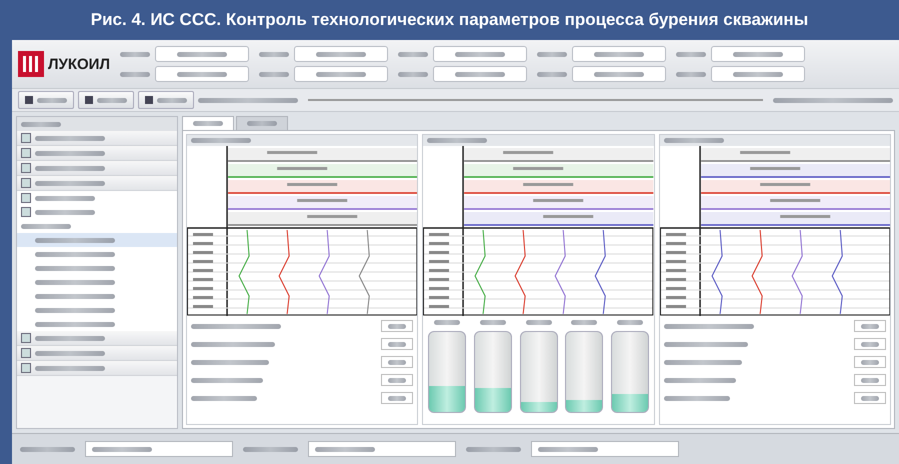 Image resolution: width=899 pixels, height=464 pixels. What do you see at coordinates (97, 226) in the screenshot?
I see `sidebar-group` at bounding box center [97, 226].